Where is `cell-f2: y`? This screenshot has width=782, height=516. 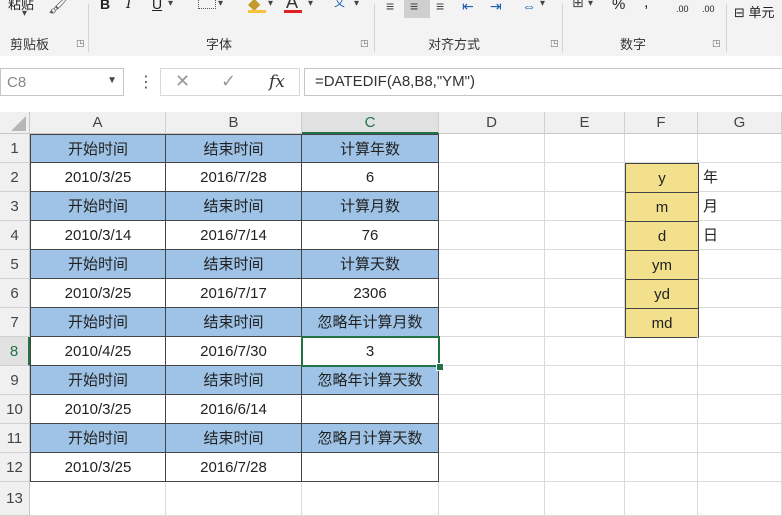
cell-f2: y is located at coordinates (662, 178).